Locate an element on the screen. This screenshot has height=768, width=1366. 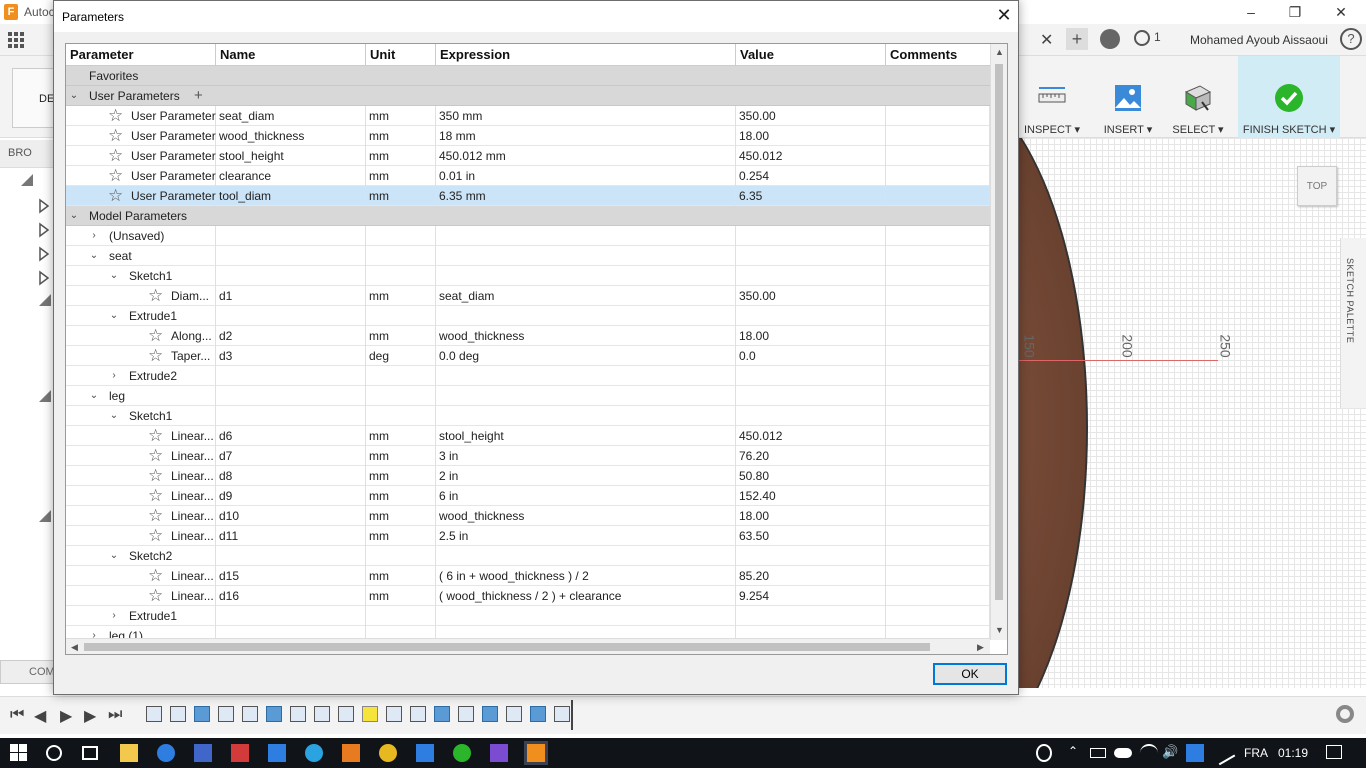
expression-cell: seat_diam is located at coordinates (586, 296).